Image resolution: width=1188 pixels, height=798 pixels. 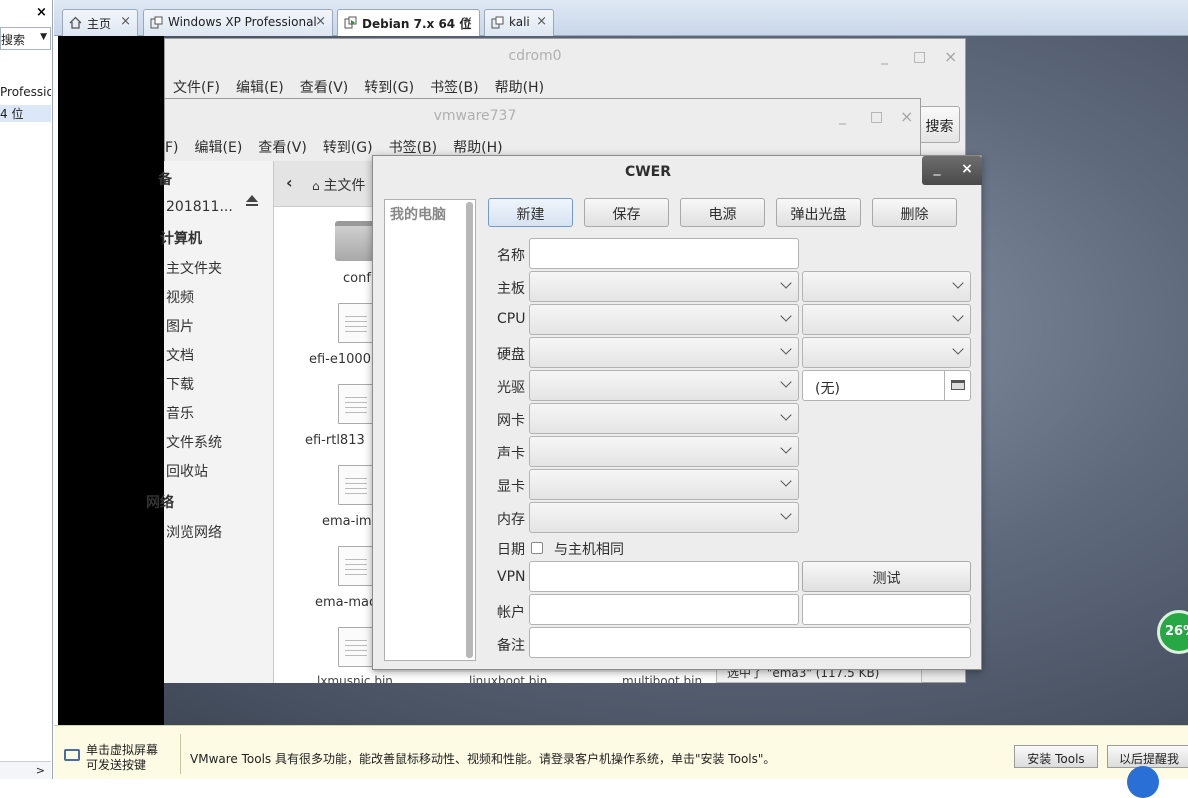 I want to click on sidebar-item-documents: 文档, so click(x=180, y=355).